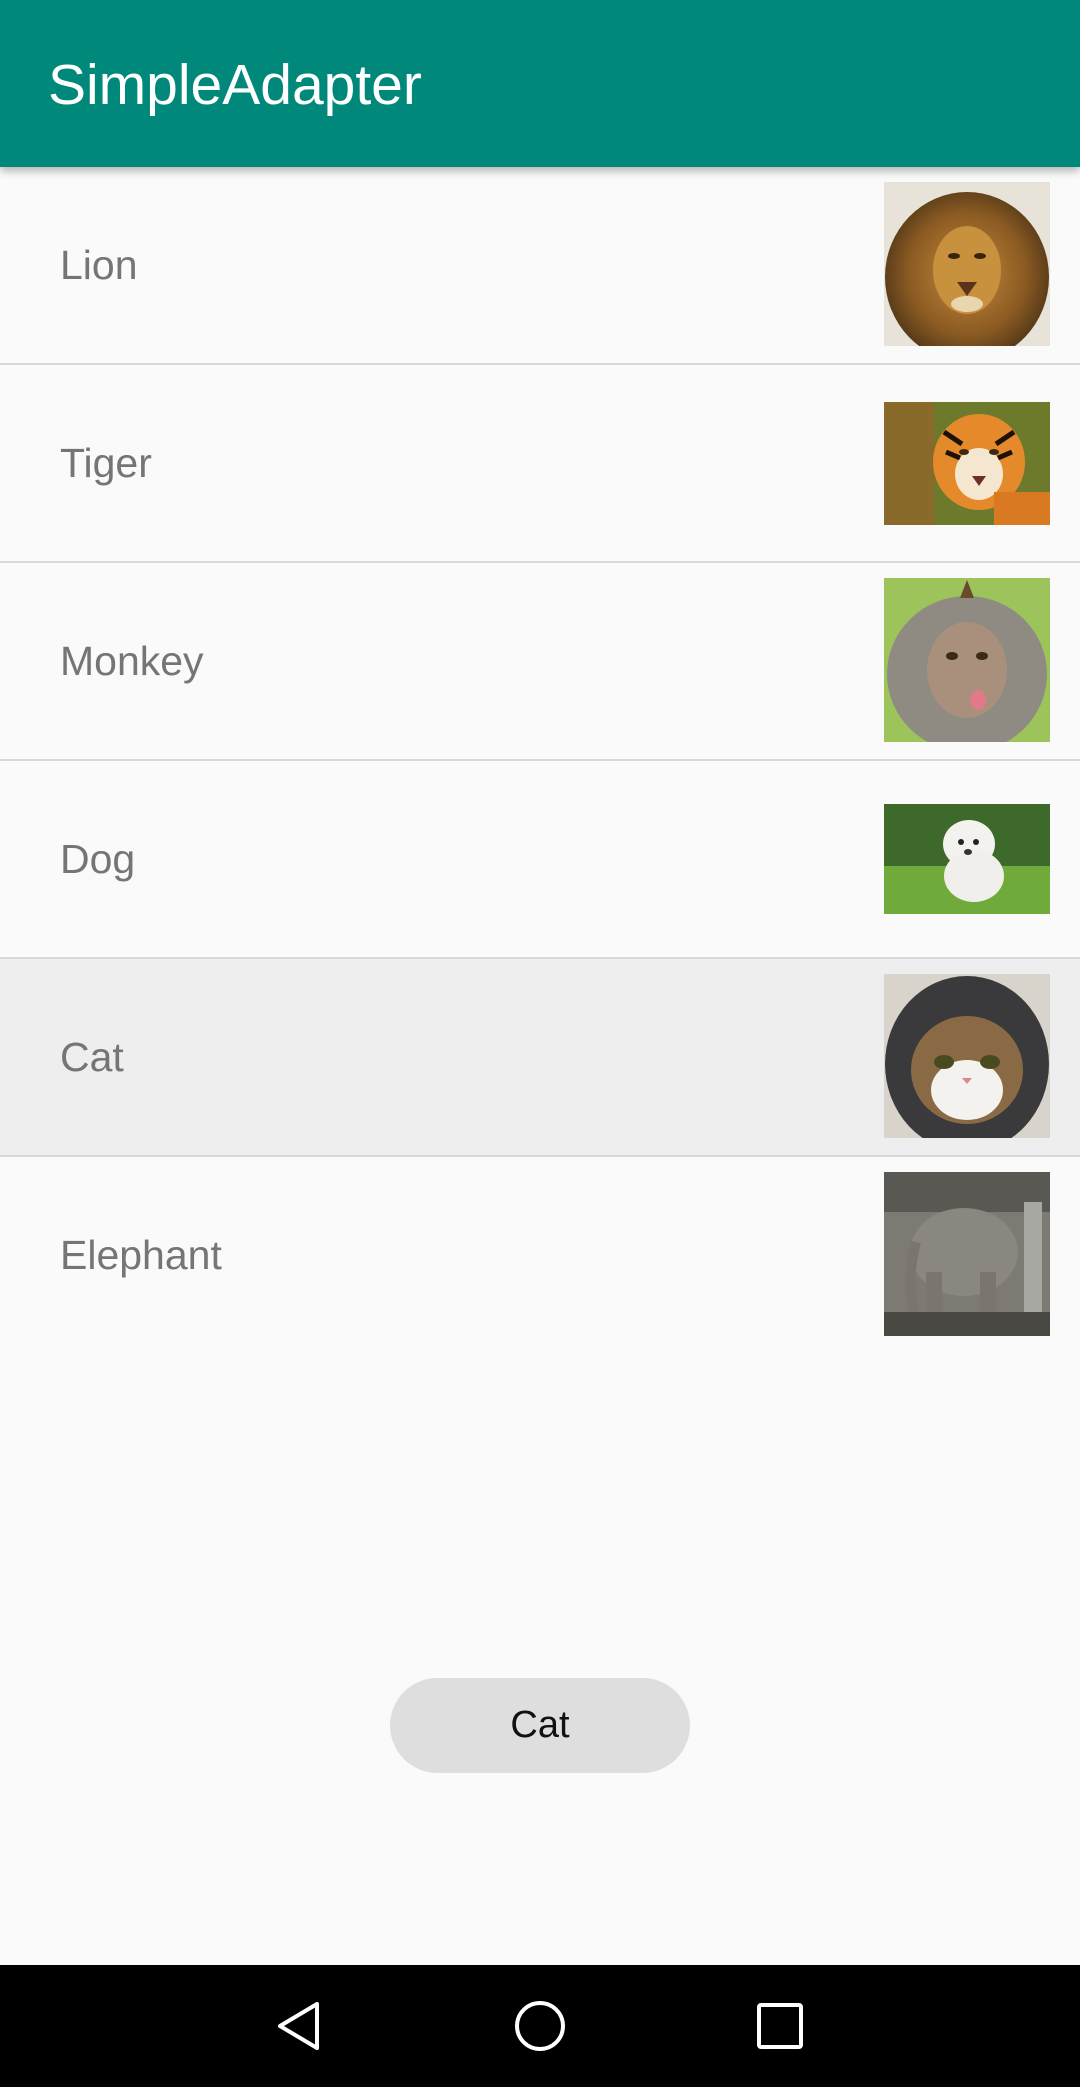 The height and width of the screenshot is (2087, 1080). I want to click on home-circle-icon, so click(540, 2026).